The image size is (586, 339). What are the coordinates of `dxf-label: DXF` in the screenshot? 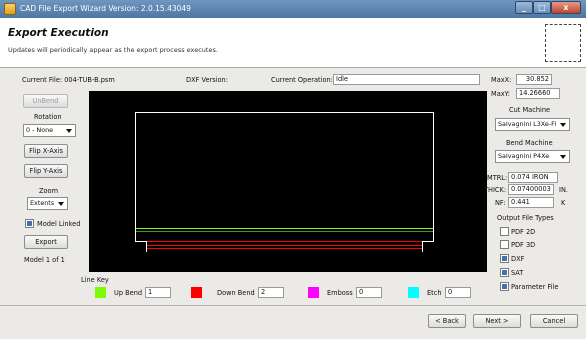 It's located at (518, 259).